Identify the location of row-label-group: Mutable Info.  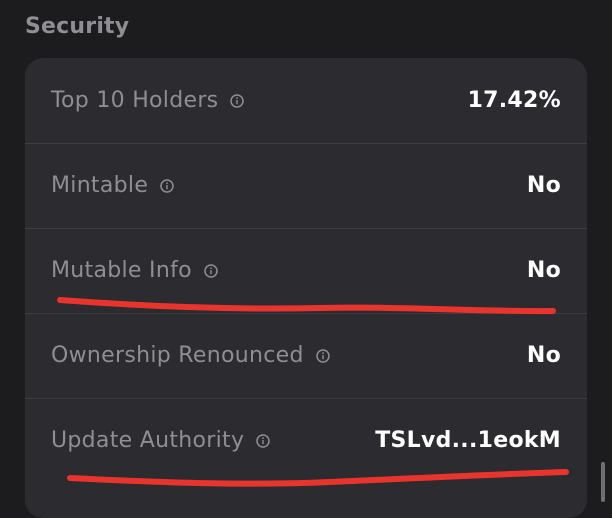
(134, 270).